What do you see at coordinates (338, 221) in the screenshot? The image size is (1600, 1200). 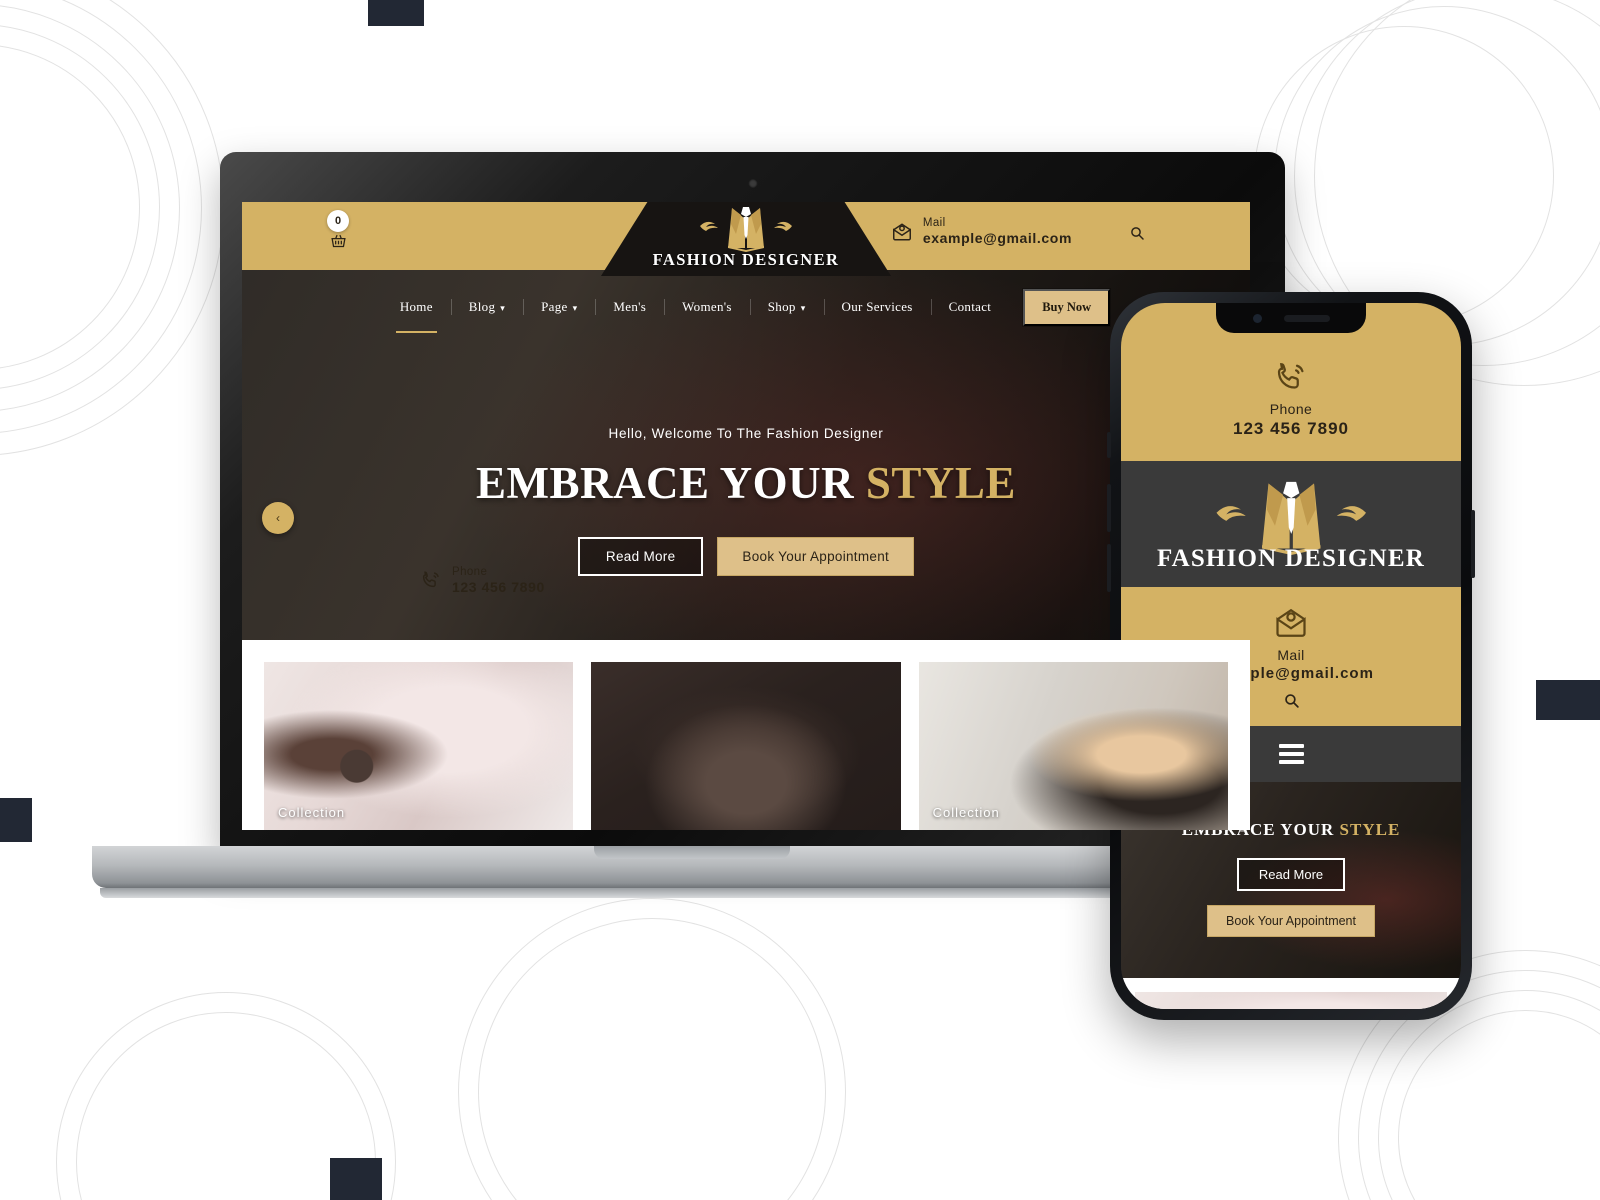 I see `cart-count-badge: 0` at bounding box center [338, 221].